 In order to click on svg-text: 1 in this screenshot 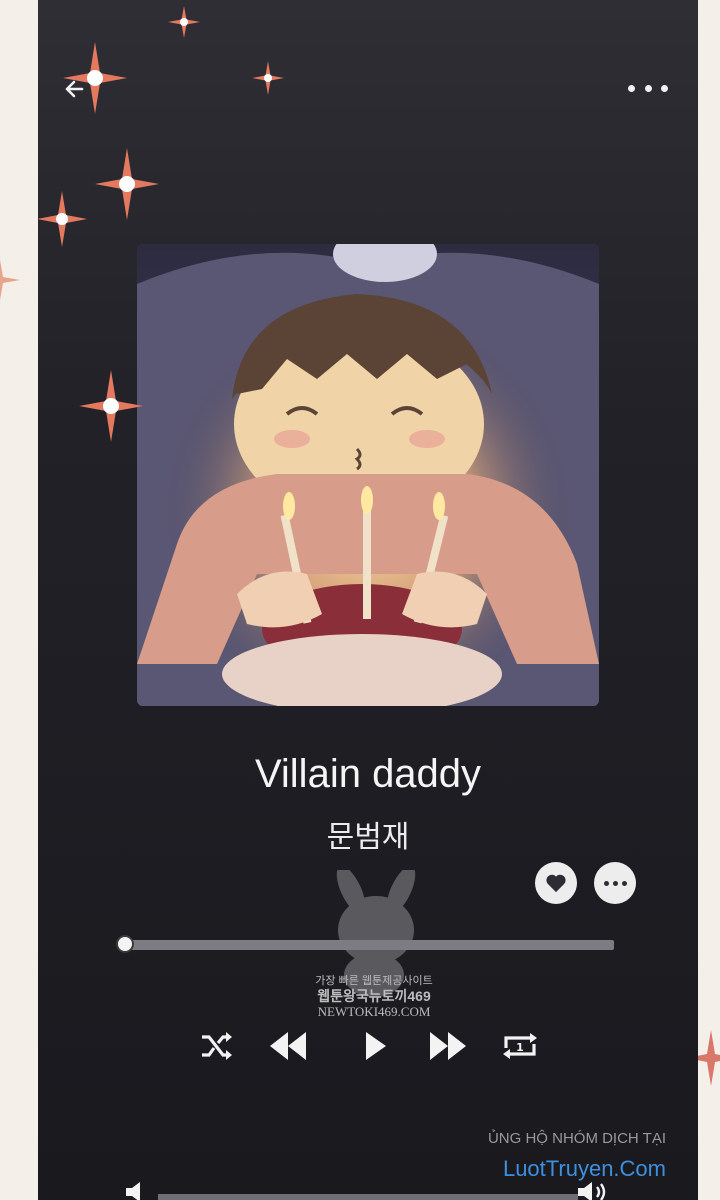, I will do `click(520, 1047)`.